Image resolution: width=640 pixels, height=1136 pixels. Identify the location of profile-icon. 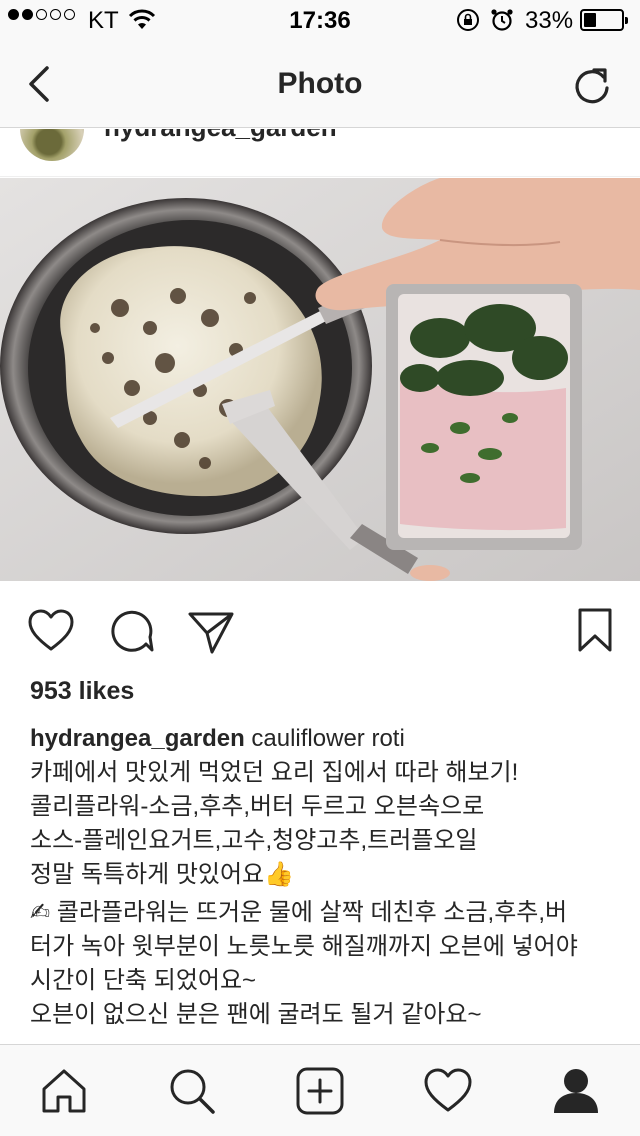
(576, 1091).